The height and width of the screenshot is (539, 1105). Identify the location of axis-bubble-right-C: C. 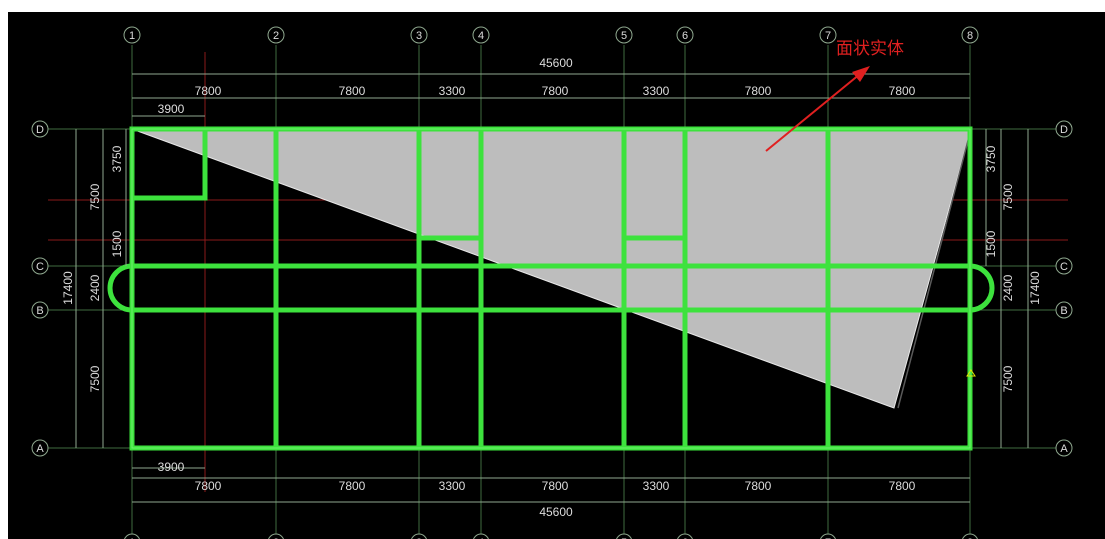
(1064, 266).